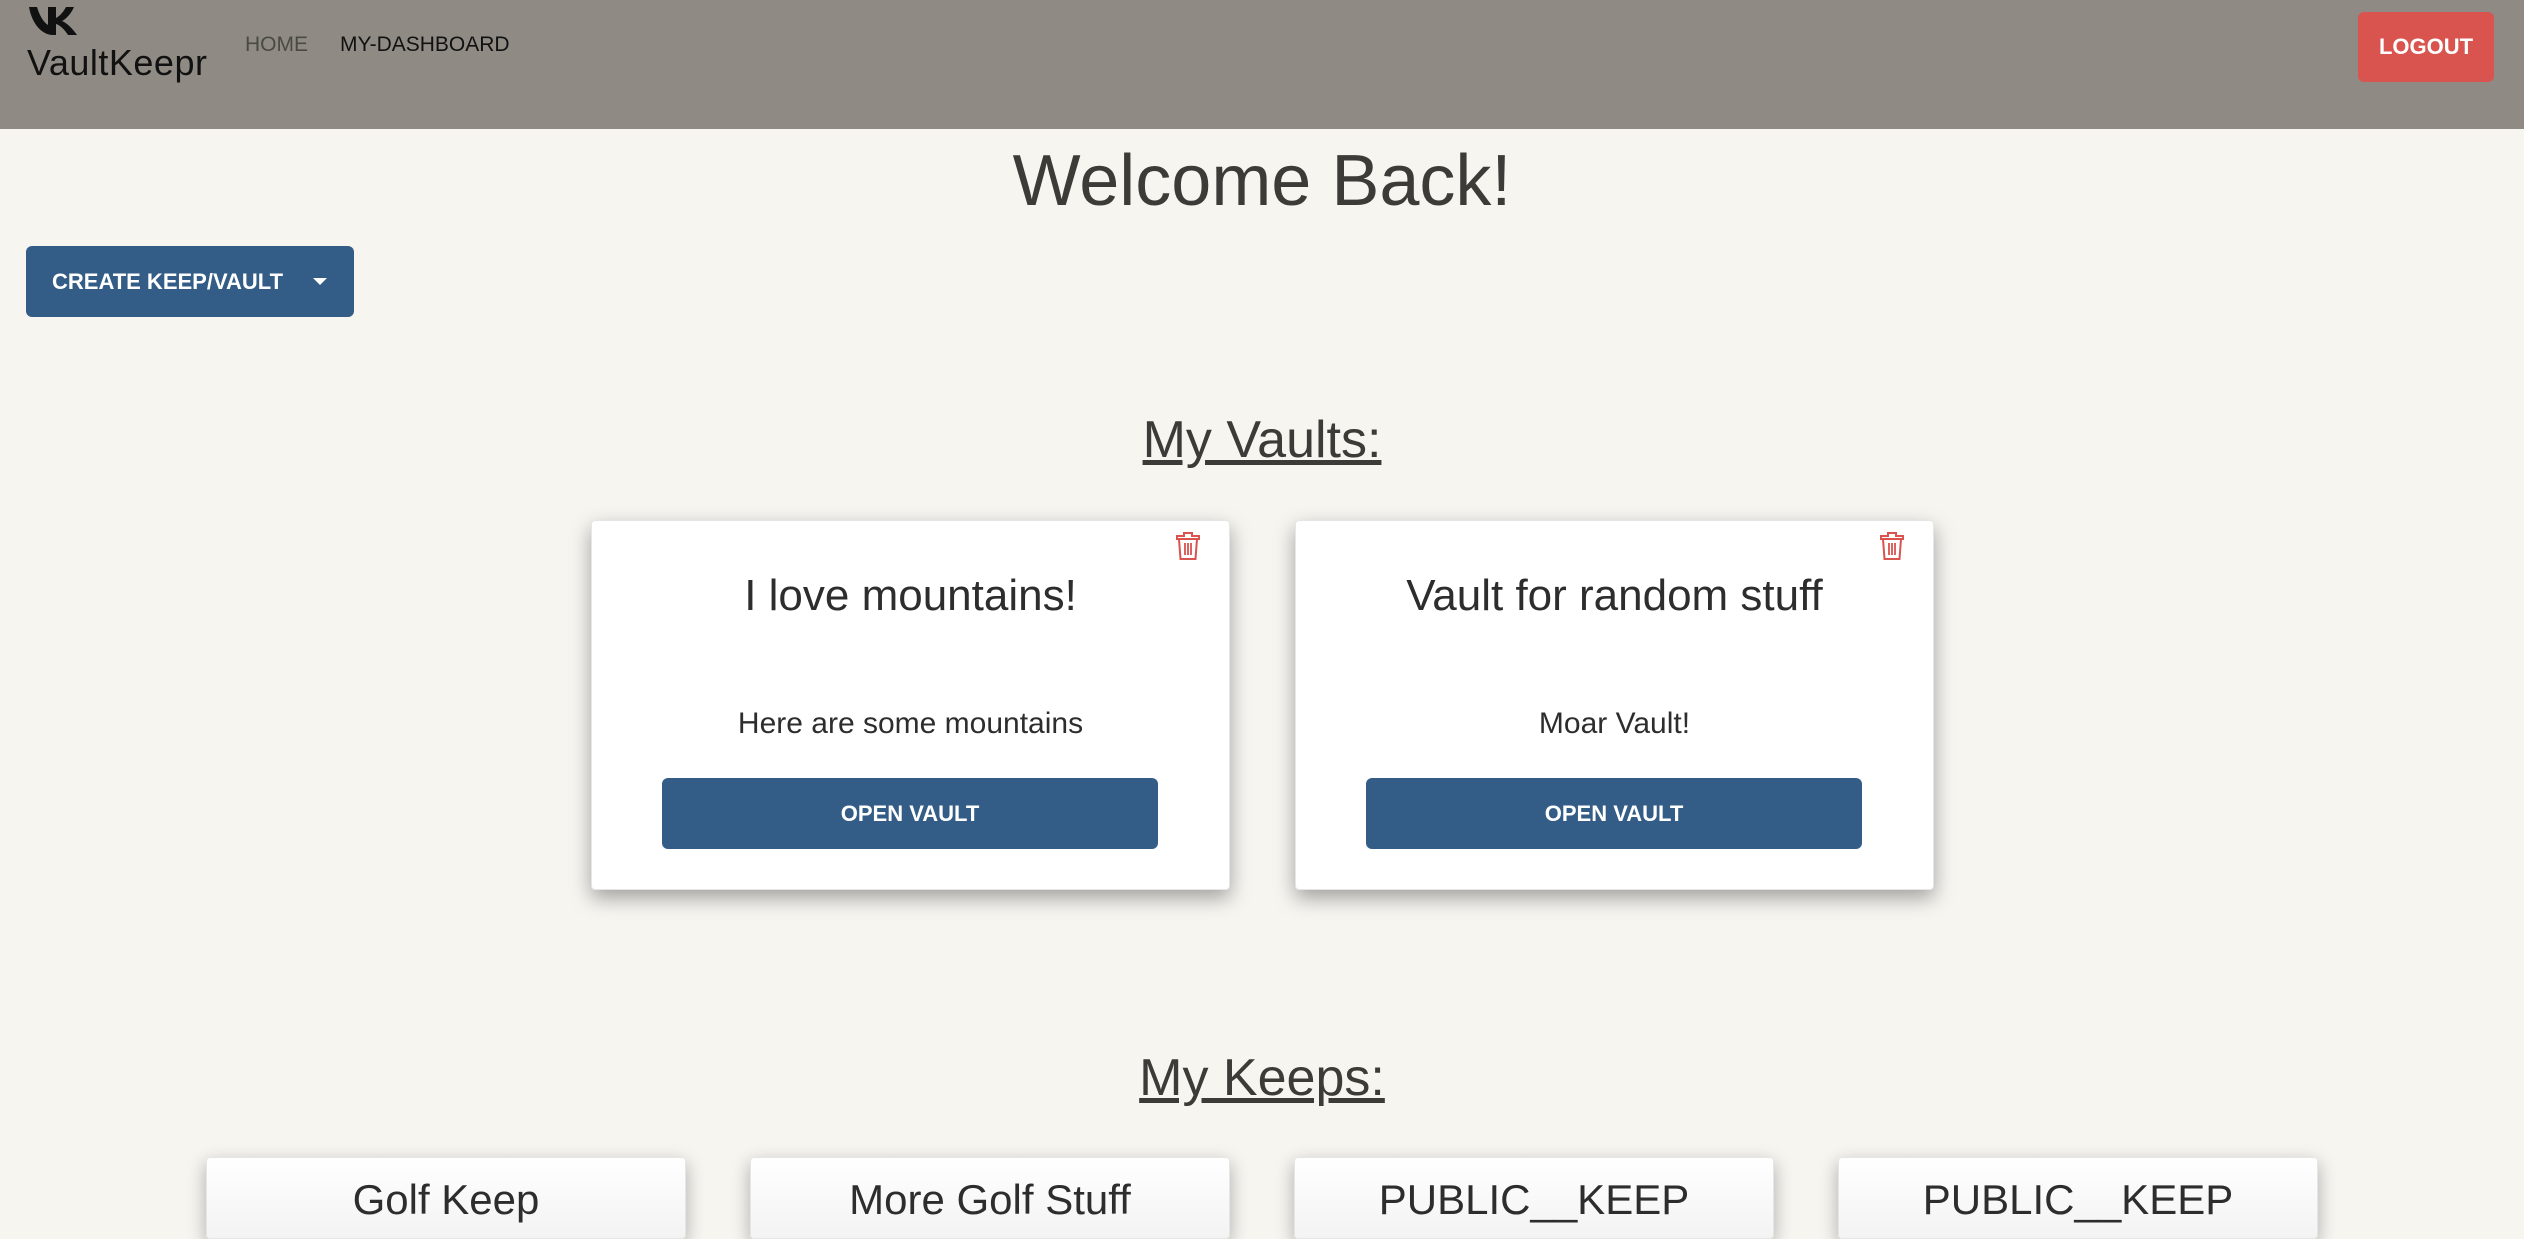 The width and height of the screenshot is (2524, 1239). I want to click on keep-card: Golf Keep, so click(446, 1198).